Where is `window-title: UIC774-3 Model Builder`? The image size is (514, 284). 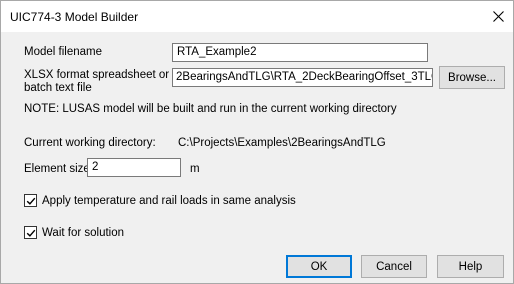 window-title: UIC774-3 Model Builder is located at coordinates (74, 17).